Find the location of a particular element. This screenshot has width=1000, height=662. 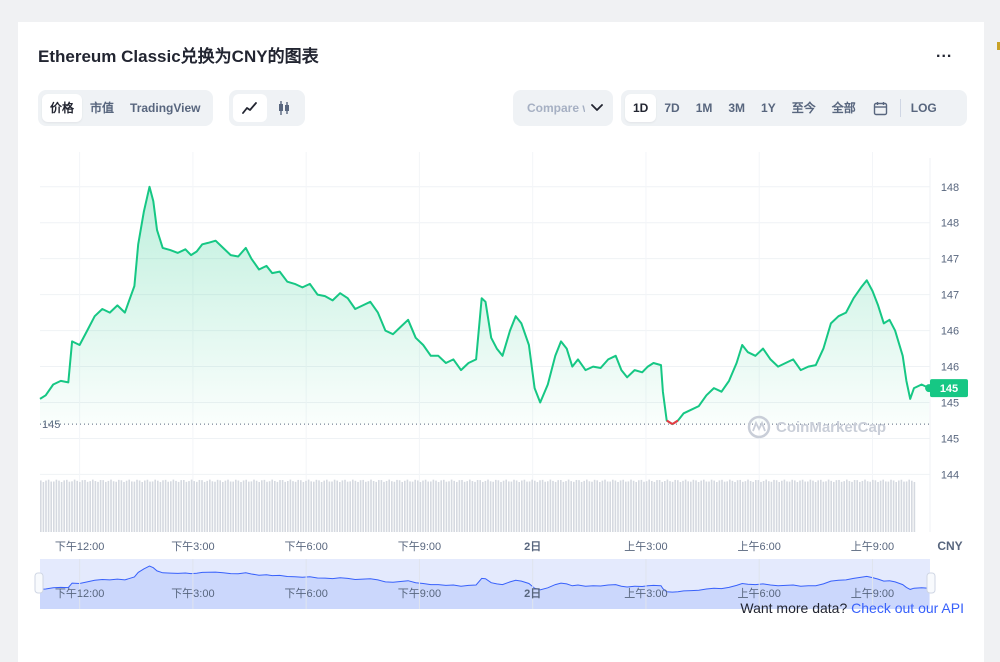

watermark-text: CoinMarketCap is located at coordinates (831, 427).